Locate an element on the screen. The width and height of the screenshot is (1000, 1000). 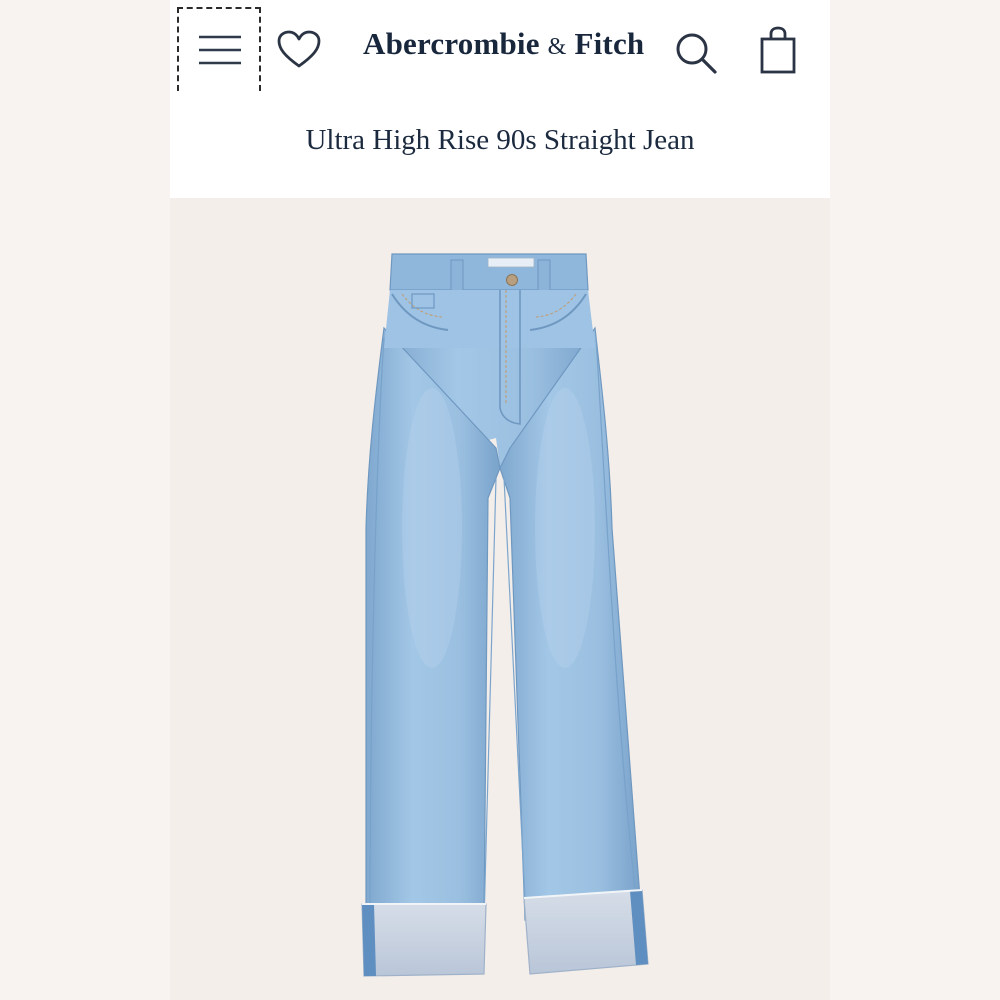
brand-logo: Abercrombie & Fitch is located at coordinates (503, 44).